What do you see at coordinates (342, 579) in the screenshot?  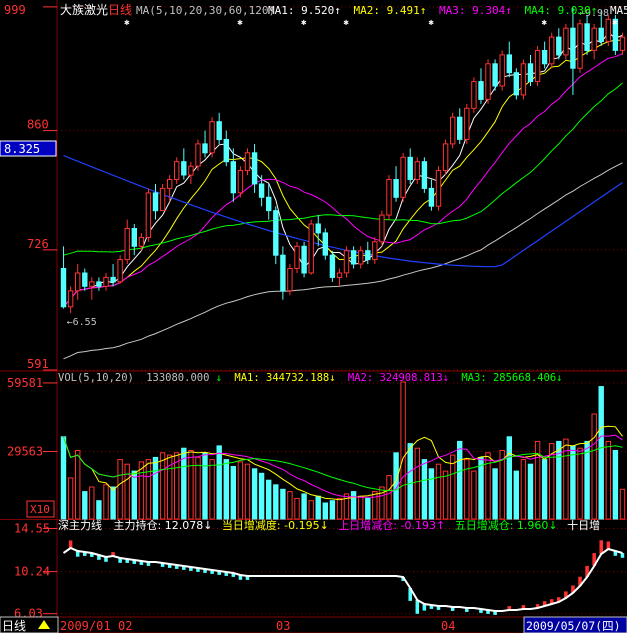 I see `main-force-line` at bounding box center [342, 579].